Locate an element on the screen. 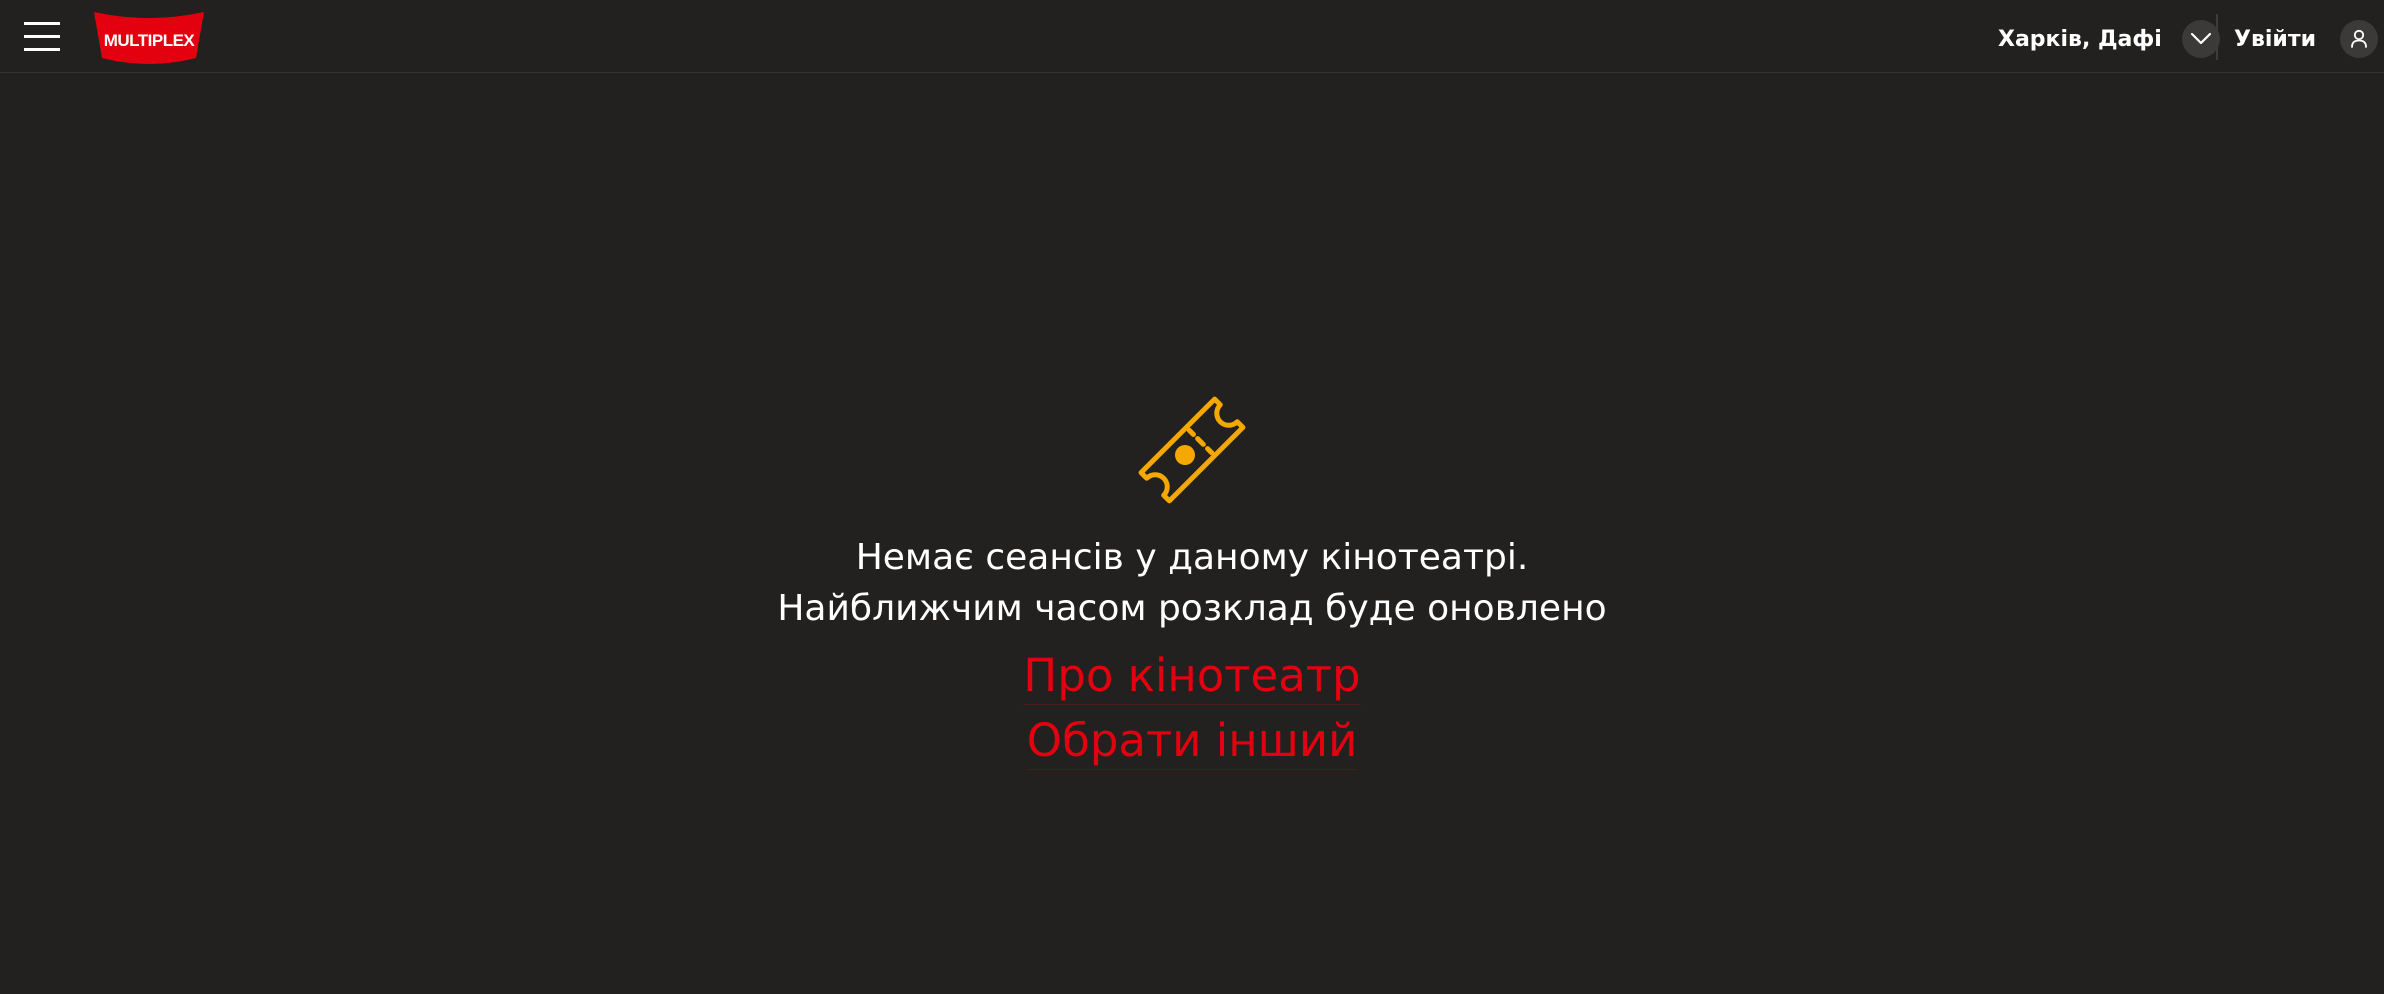  svg-text: MULTIPLEX is located at coordinates (150, 40).